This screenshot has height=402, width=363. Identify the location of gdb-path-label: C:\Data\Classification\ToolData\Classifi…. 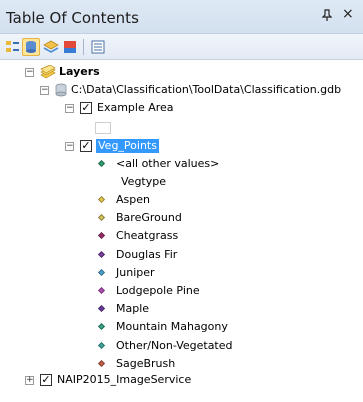
(206, 90).